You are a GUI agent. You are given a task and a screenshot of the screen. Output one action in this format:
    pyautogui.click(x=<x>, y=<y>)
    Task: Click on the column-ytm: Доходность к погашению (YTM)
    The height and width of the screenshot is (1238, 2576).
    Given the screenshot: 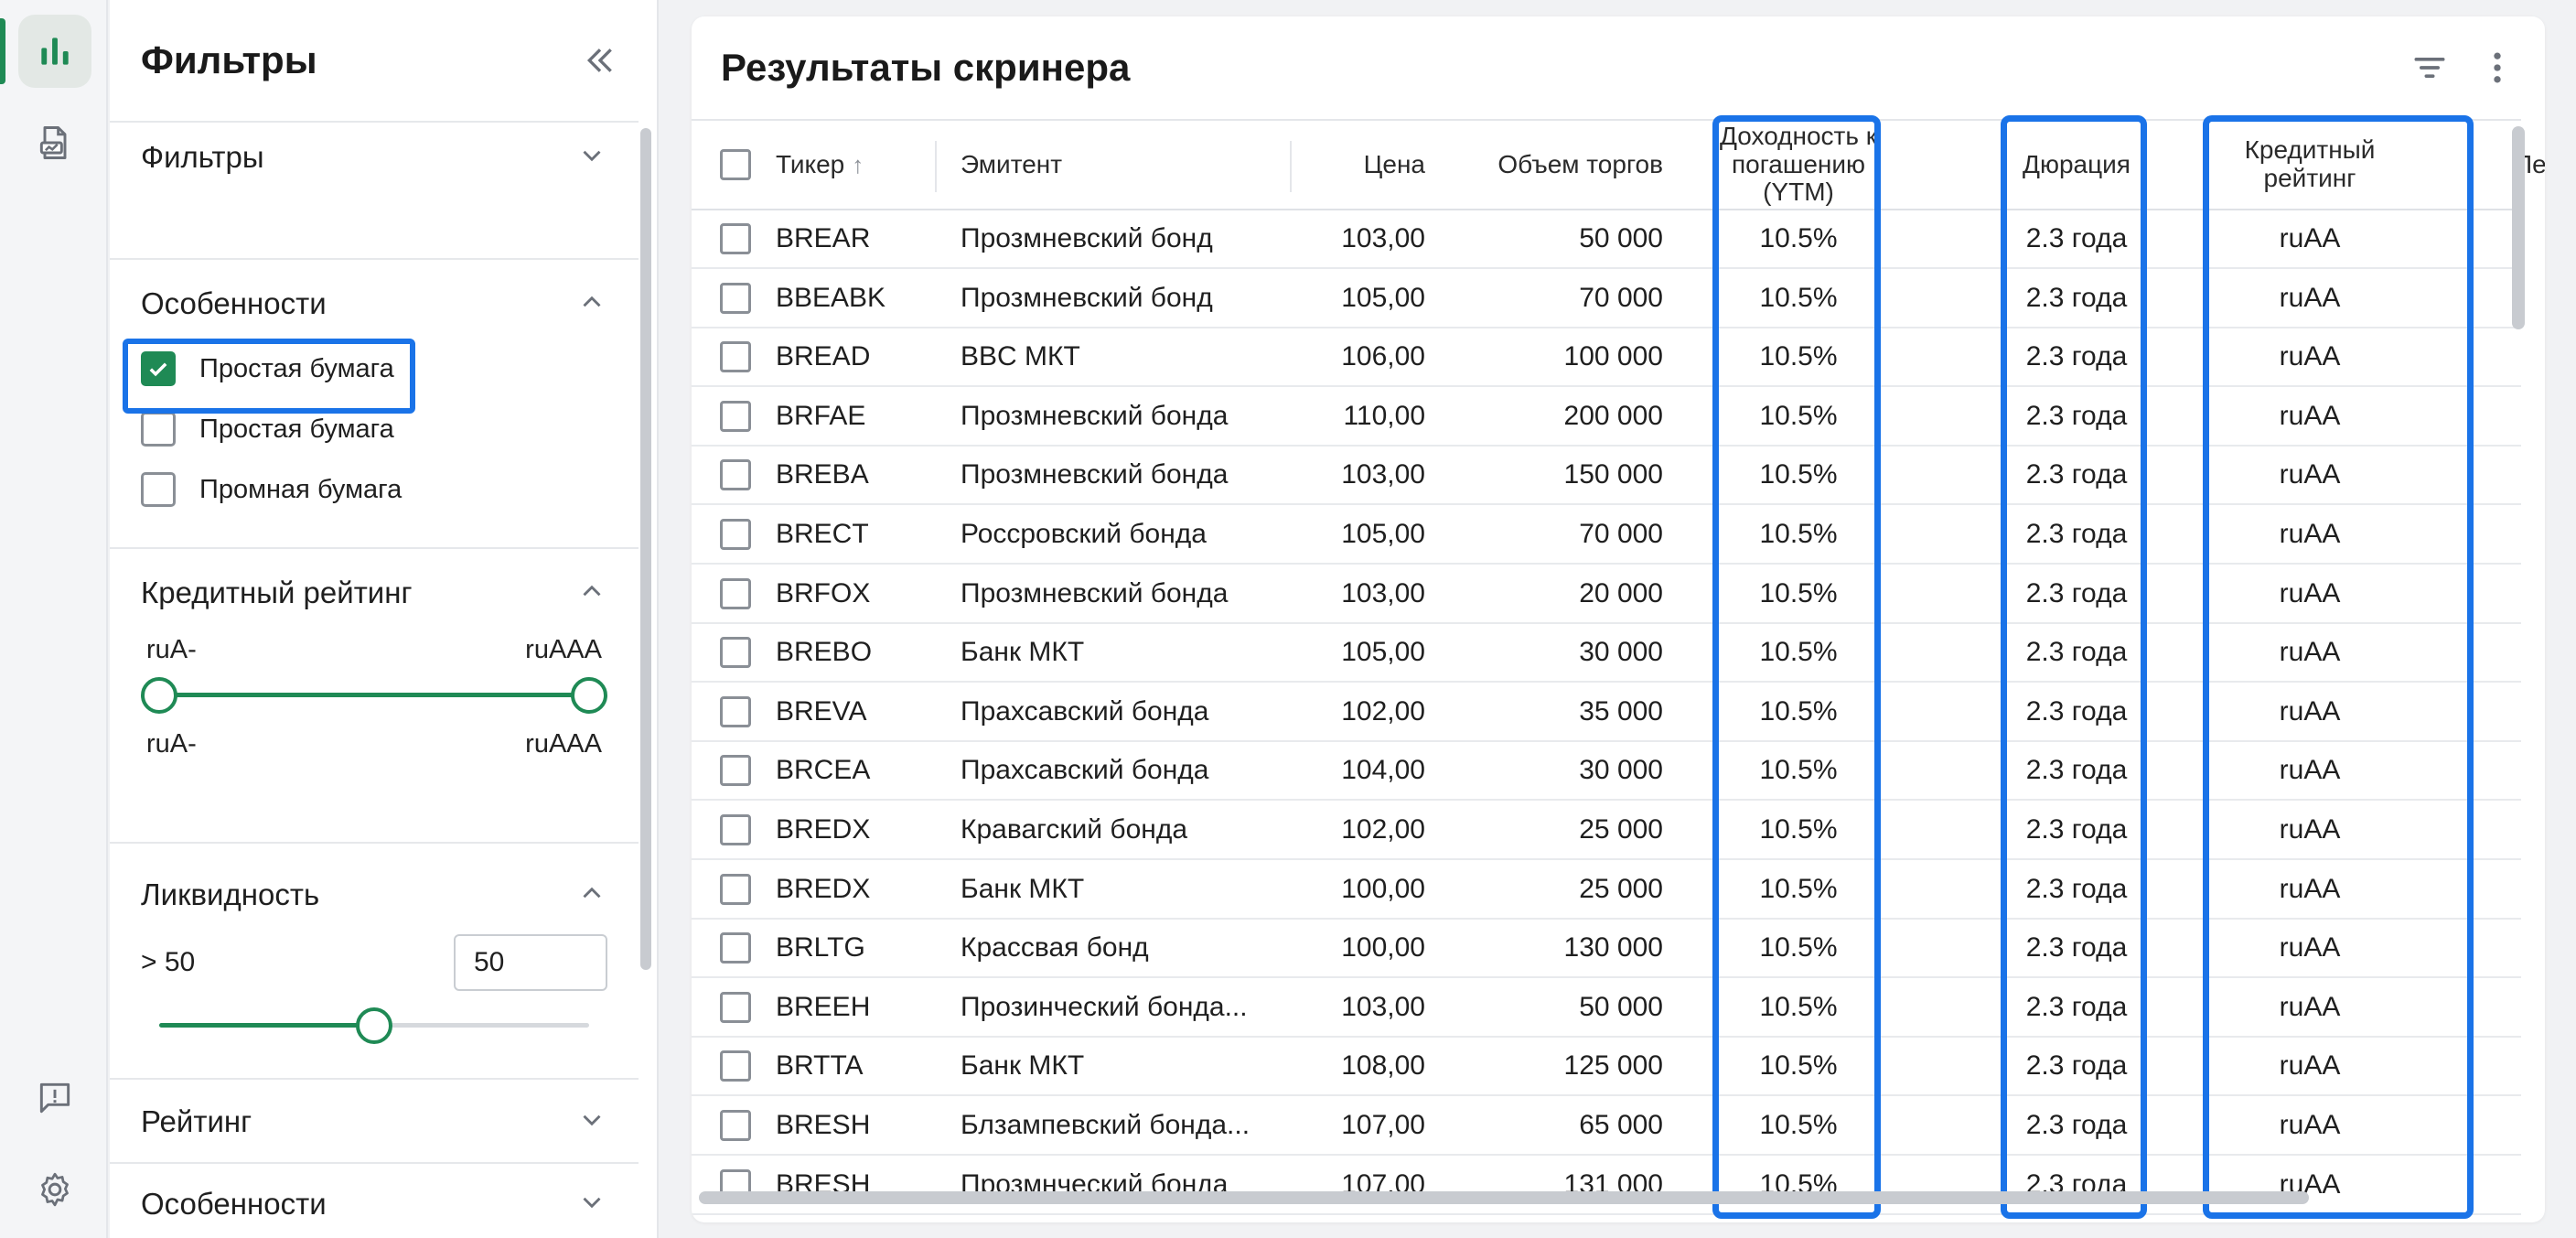 What is the action you would take?
    pyautogui.click(x=1798, y=165)
    